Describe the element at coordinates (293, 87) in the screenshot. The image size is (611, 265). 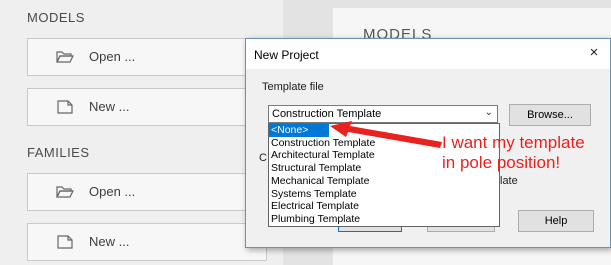
I see `template-file-label: Template file` at that location.